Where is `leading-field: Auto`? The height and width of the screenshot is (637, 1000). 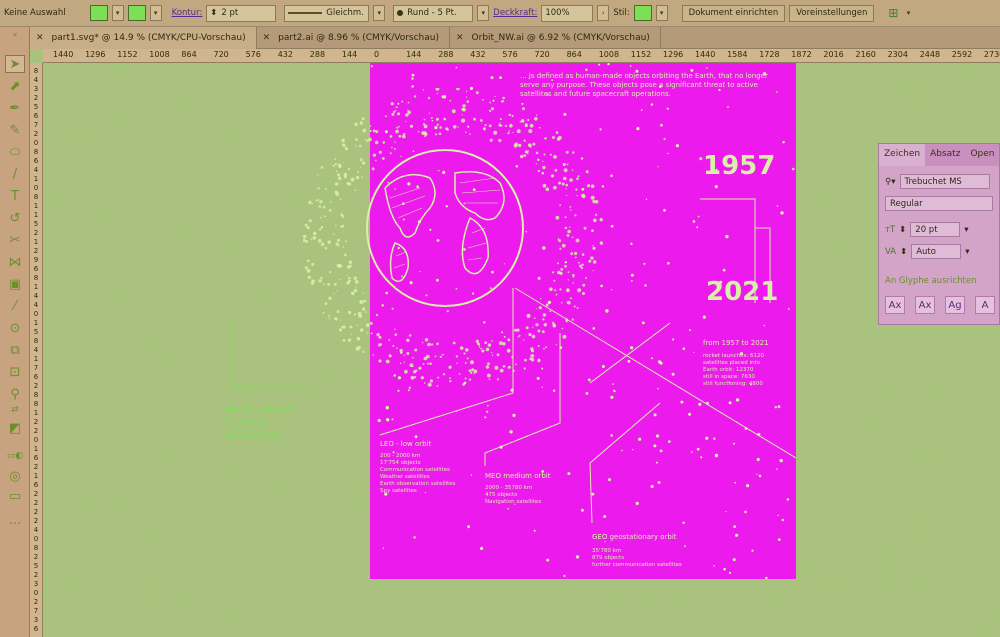 leading-field: Auto is located at coordinates (936, 251).